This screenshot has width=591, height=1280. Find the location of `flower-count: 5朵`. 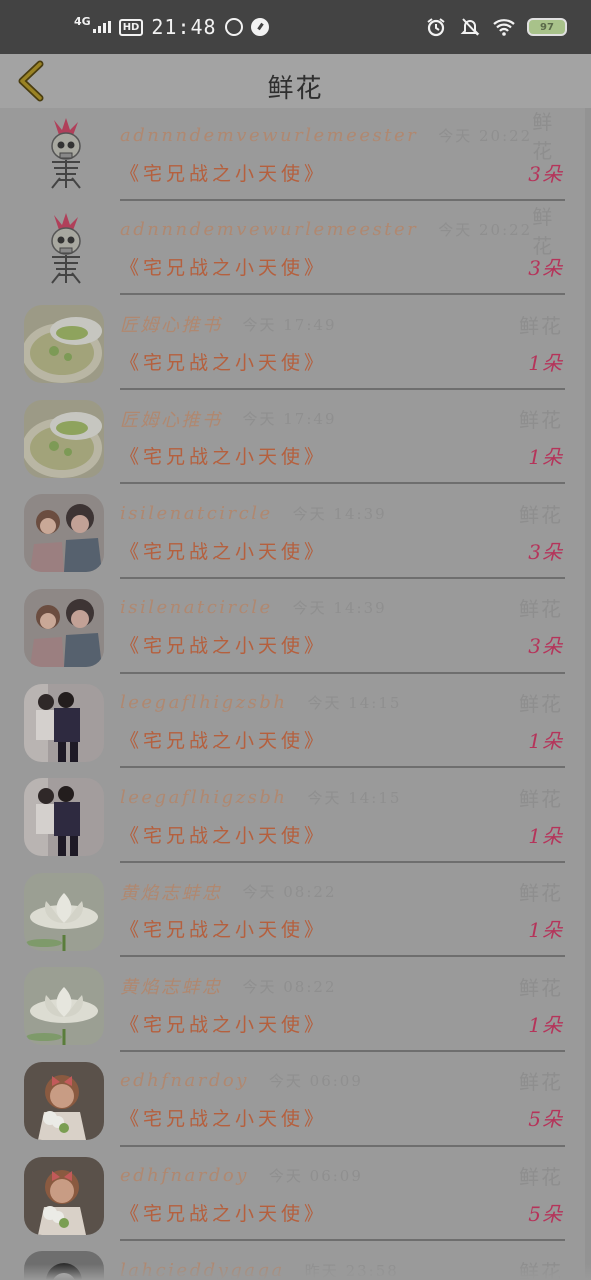

flower-count: 5朵 is located at coordinates (545, 1119).